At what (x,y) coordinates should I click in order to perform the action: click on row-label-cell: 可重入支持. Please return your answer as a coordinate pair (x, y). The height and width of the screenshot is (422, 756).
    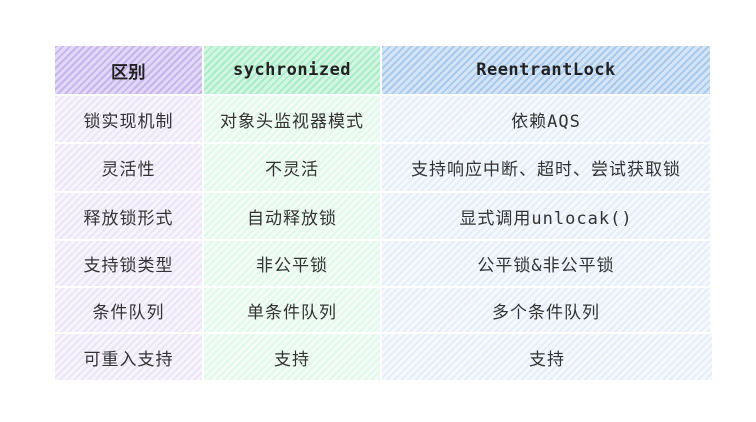
    Looking at the image, I should click on (129, 358).